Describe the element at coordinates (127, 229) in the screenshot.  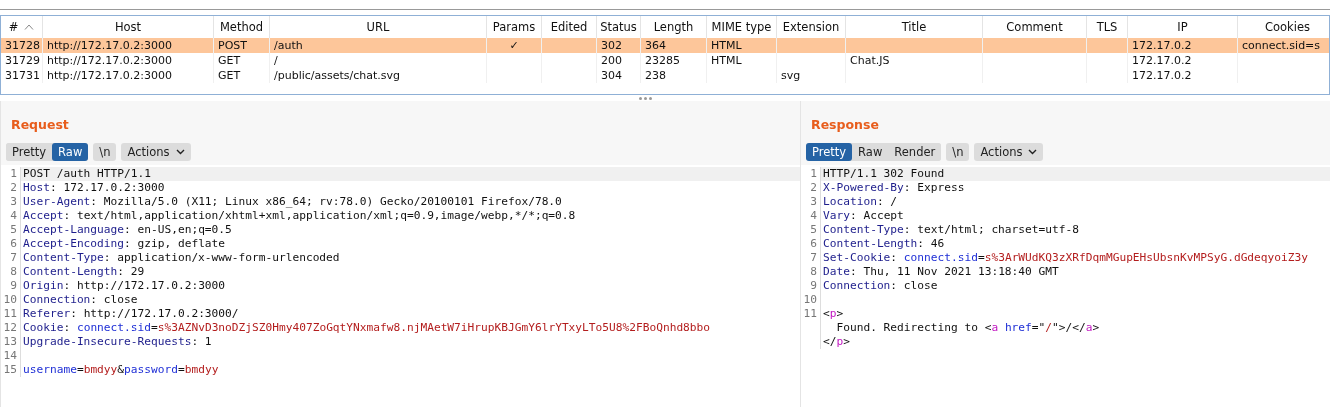
I see `code-line: Accept-Language: en-US,en;q=0.5` at that location.